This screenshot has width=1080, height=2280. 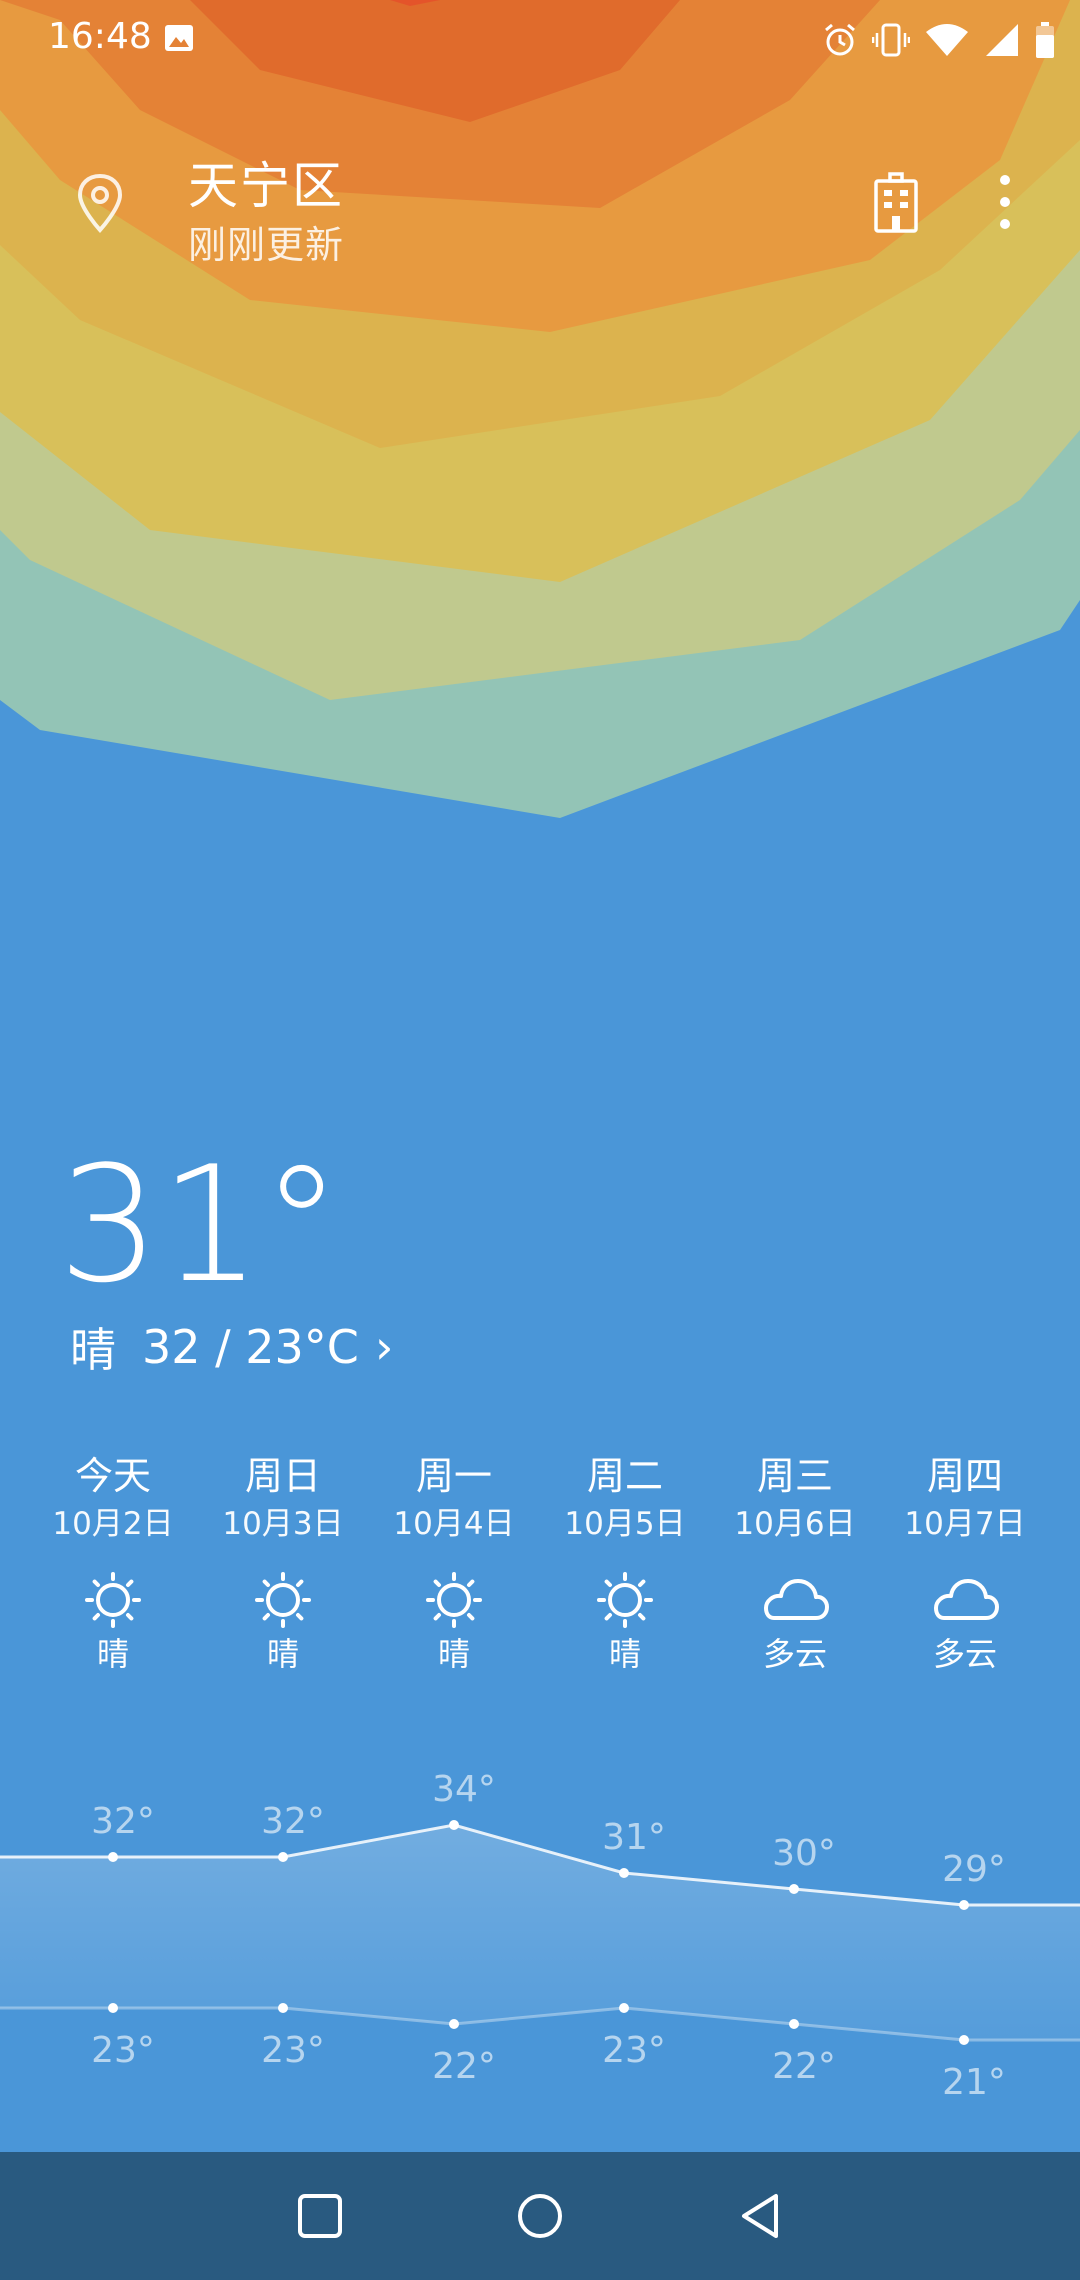 I want to click on building-icon, so click(x=896, y=203).